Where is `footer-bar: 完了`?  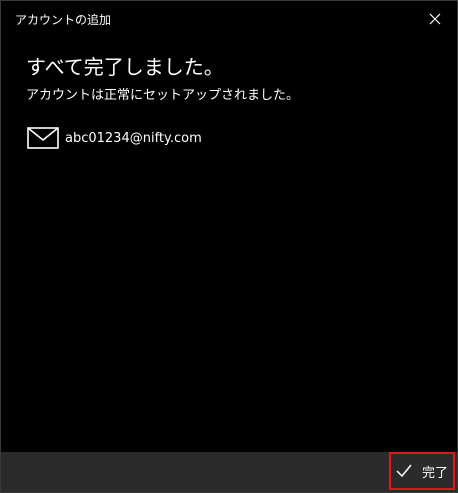
footer-bar: 完了 is located at coordinates (229, 472).